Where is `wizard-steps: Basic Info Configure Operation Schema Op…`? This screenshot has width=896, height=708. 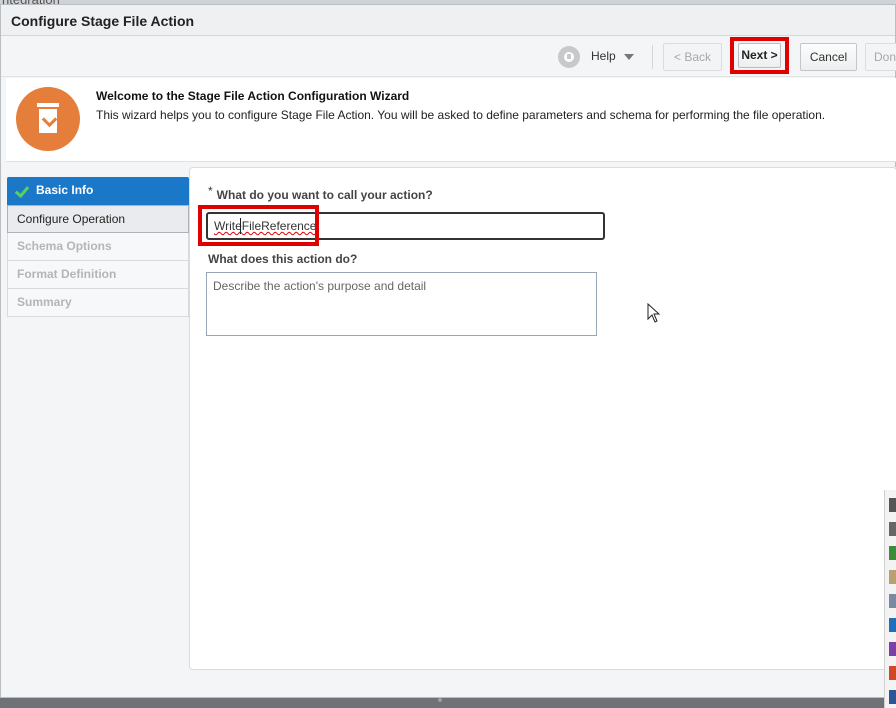 wizard-steps: Basic Info Configure Operation Schema Op… is located at coordinates (98, 247).